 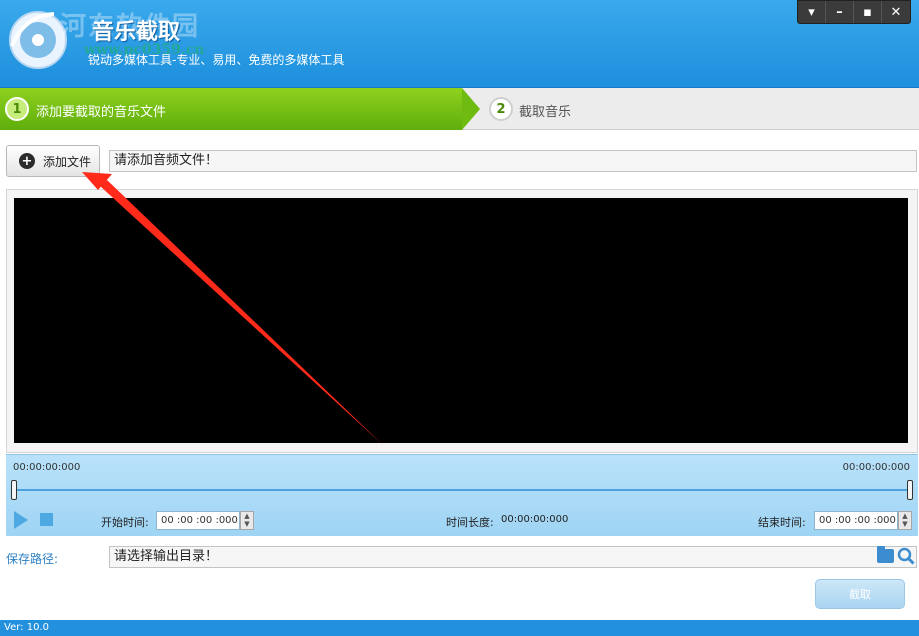 What do you see at coordinates (896, 12) in the screenshot?
I see `close-icon: ✕` at bounding box center [896, 12].